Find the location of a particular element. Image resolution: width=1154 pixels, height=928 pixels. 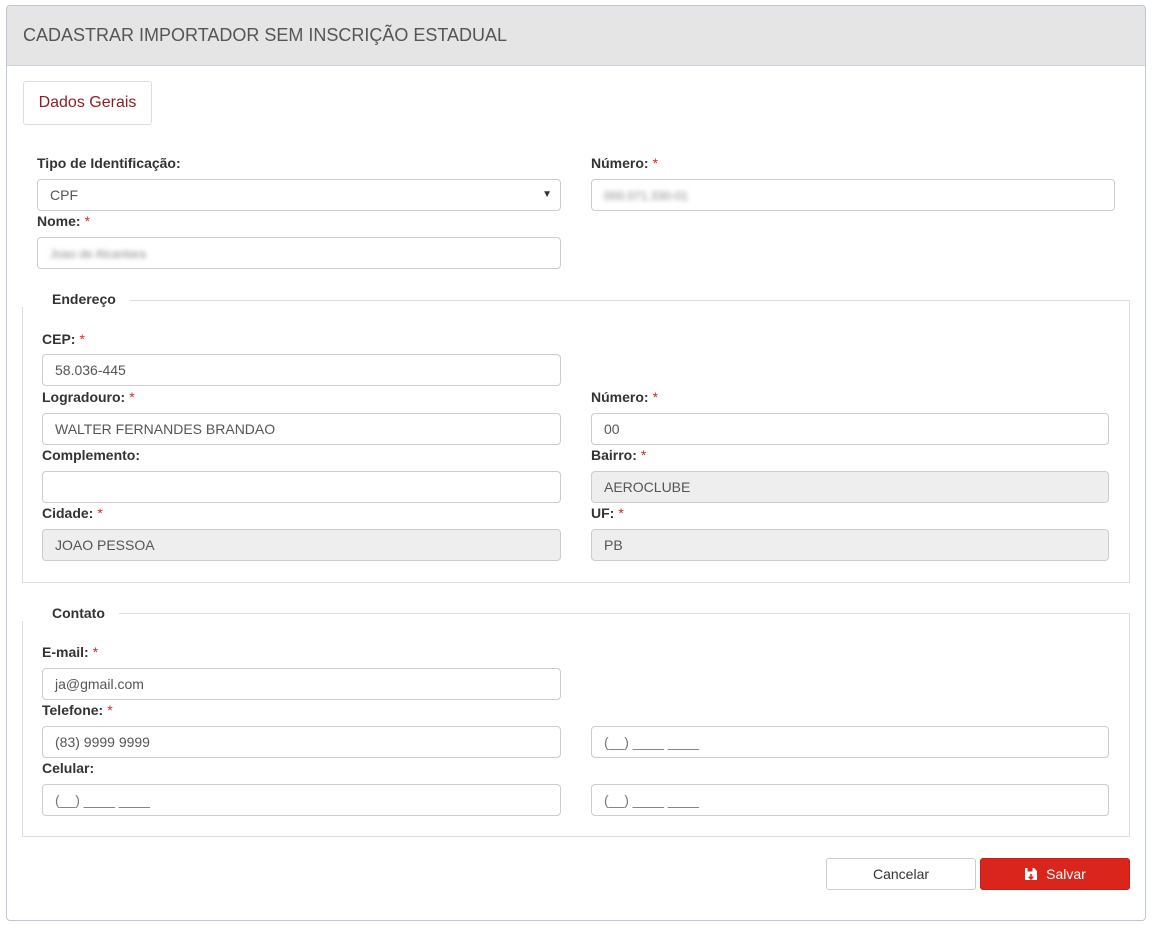

telefone-2-input: (__) ____ ____ is located at coordinates (850, 742).